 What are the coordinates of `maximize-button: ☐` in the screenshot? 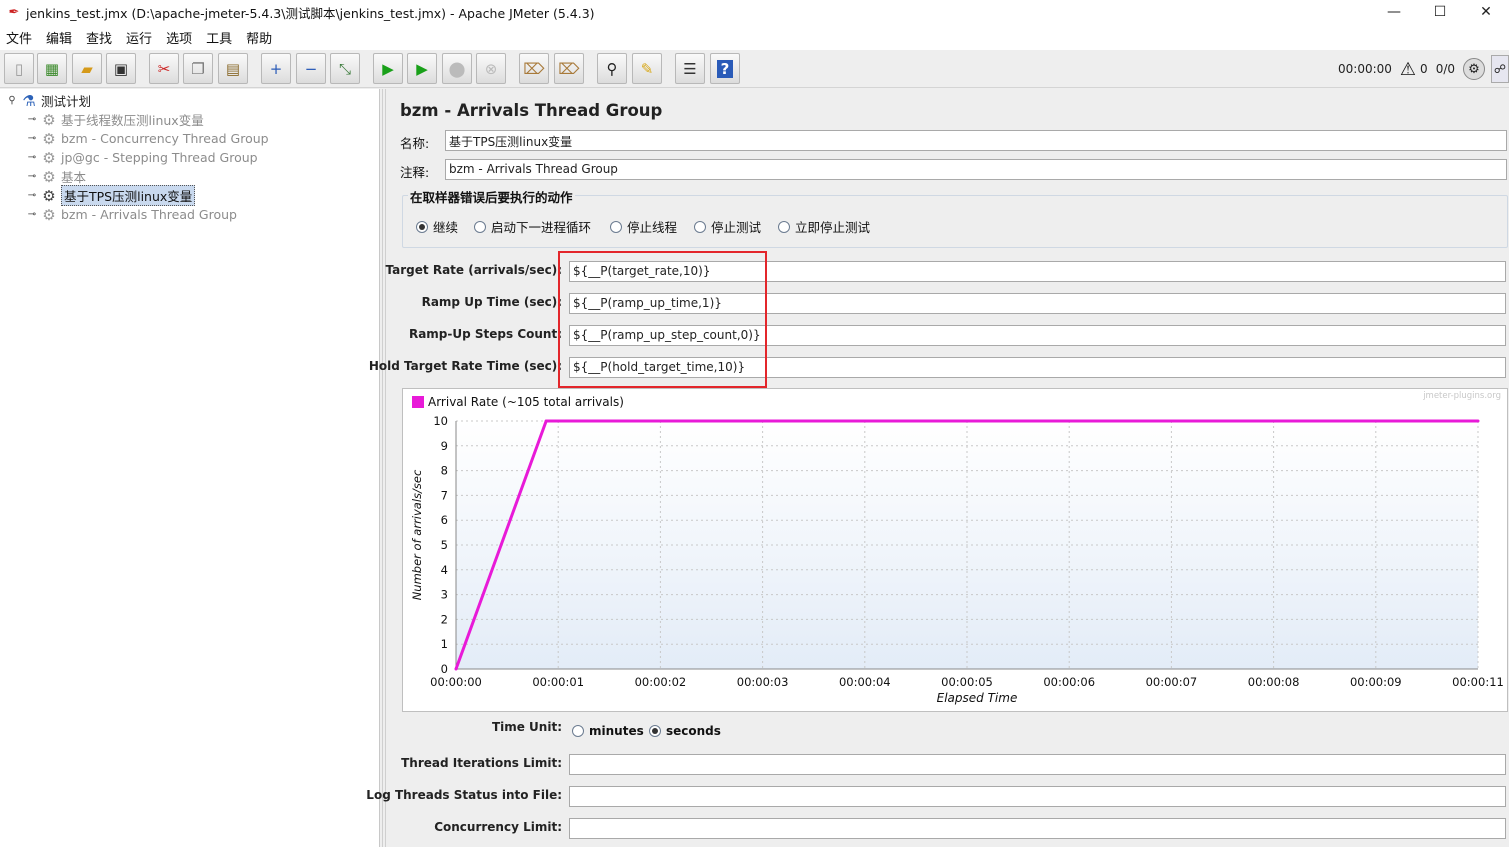 It's located at (1440, 12).